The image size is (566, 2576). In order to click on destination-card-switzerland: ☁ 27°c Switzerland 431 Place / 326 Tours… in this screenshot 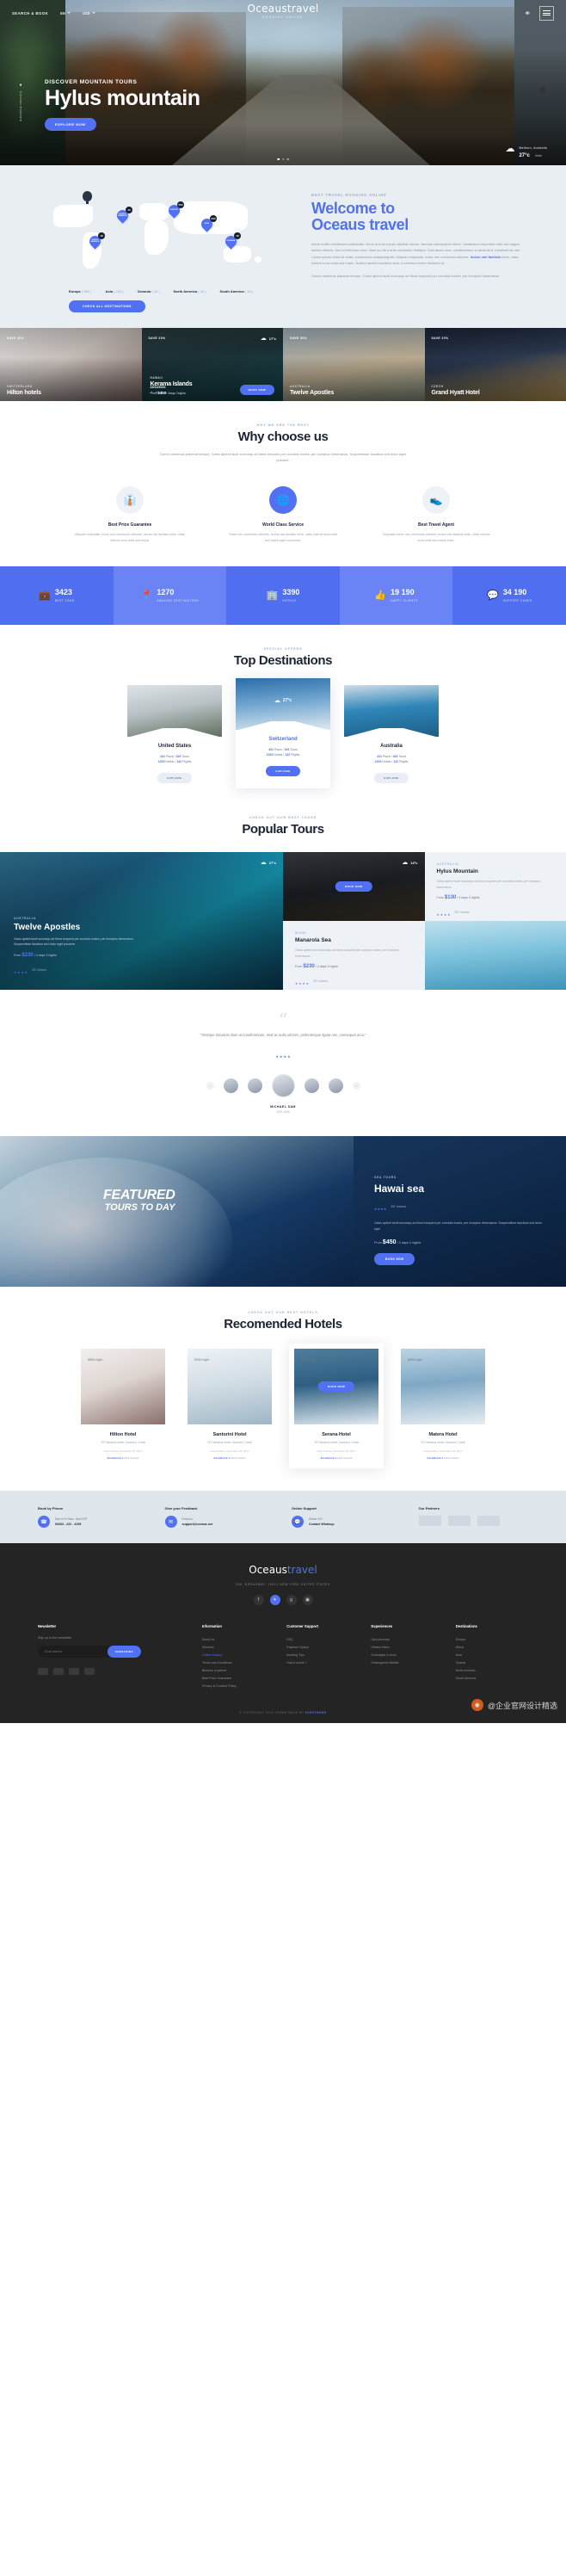, I will do `click(283, 733)`.